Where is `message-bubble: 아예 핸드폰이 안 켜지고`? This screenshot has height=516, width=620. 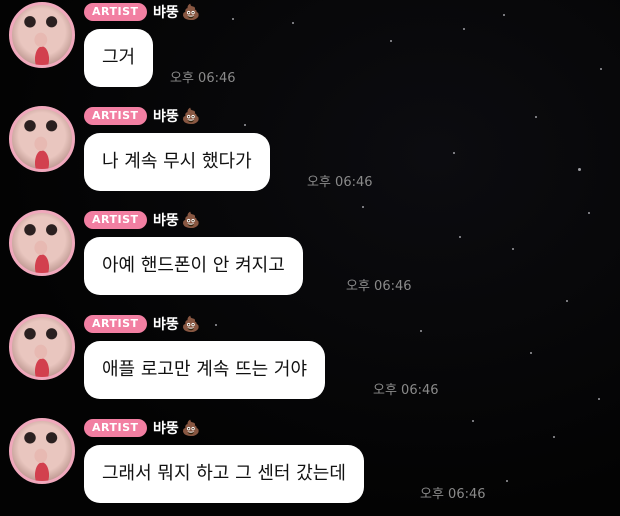 message-bubble: 아예 핸드폰이 안 켜지고 is located at coordinates (193, 266).